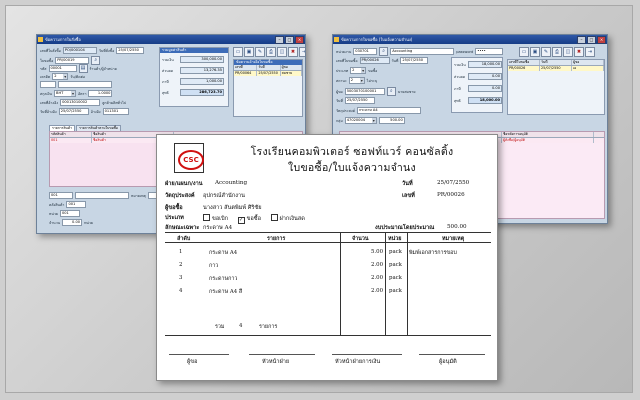 The height and width of the screenshot is (400, 640). Describe the element at coordinates (62, 68) in the screenshot. I see `supplier-code-field: 00001` at that location.